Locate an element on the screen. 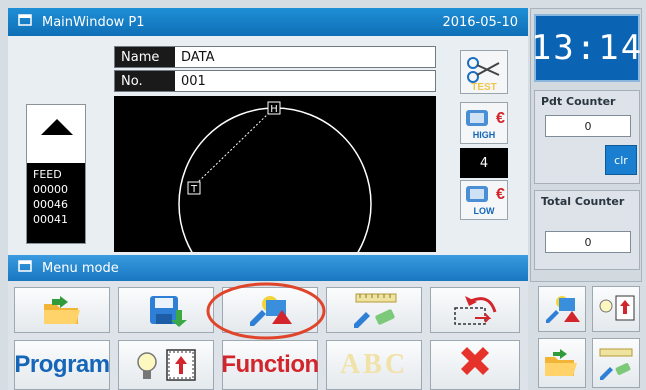 The height and width of the screenshot is (390, 646). floppy-save-icon is located at coordinates (168, 311).